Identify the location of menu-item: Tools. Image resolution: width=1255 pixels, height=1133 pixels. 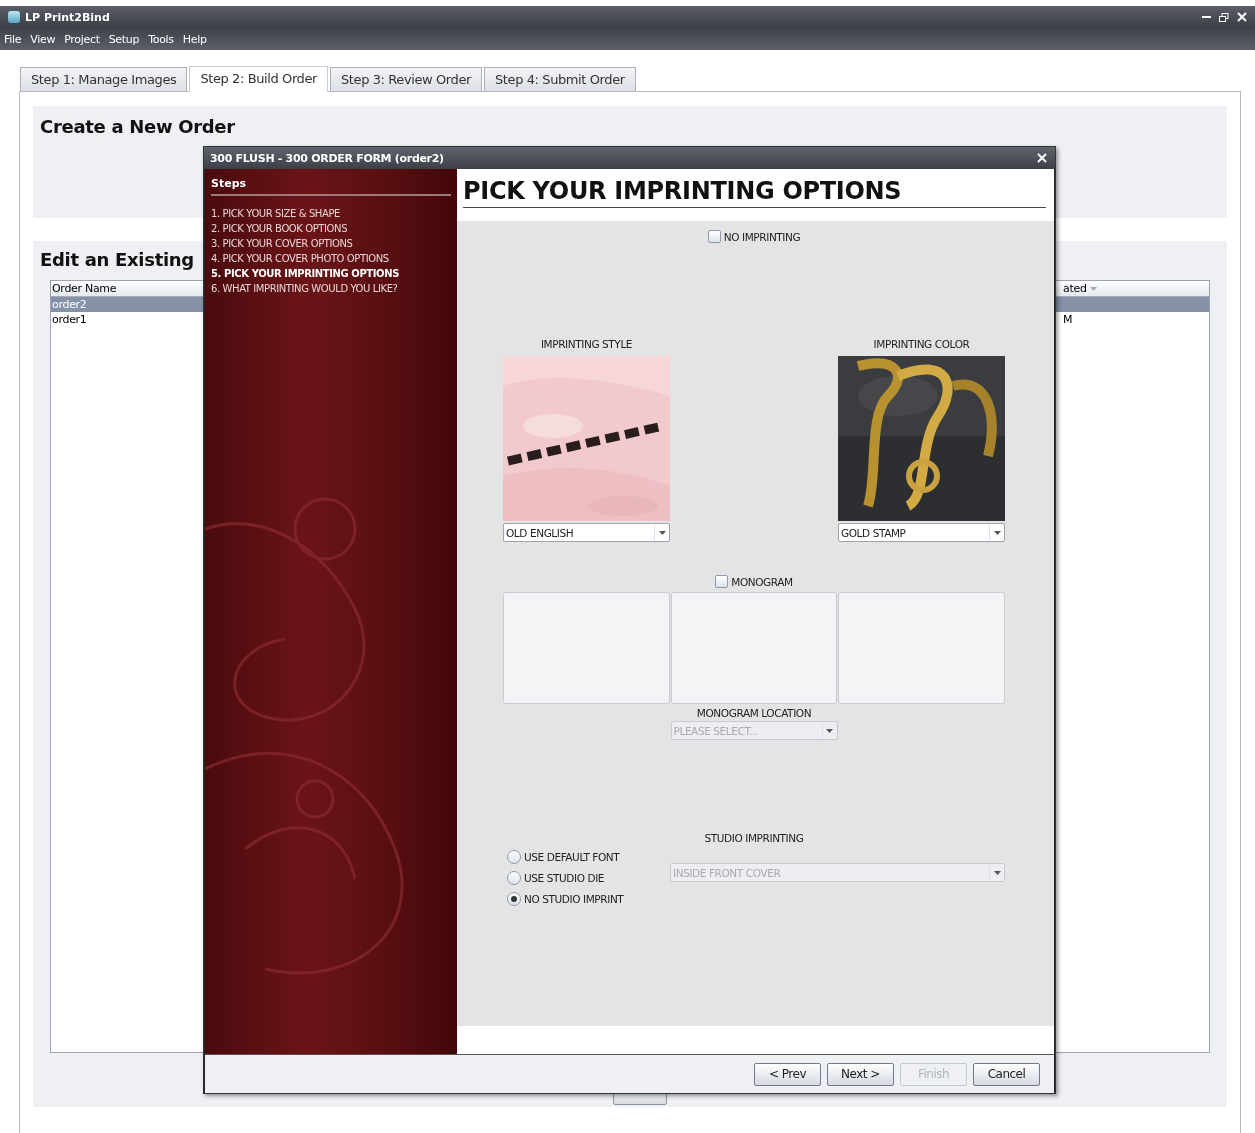
(161, 39).